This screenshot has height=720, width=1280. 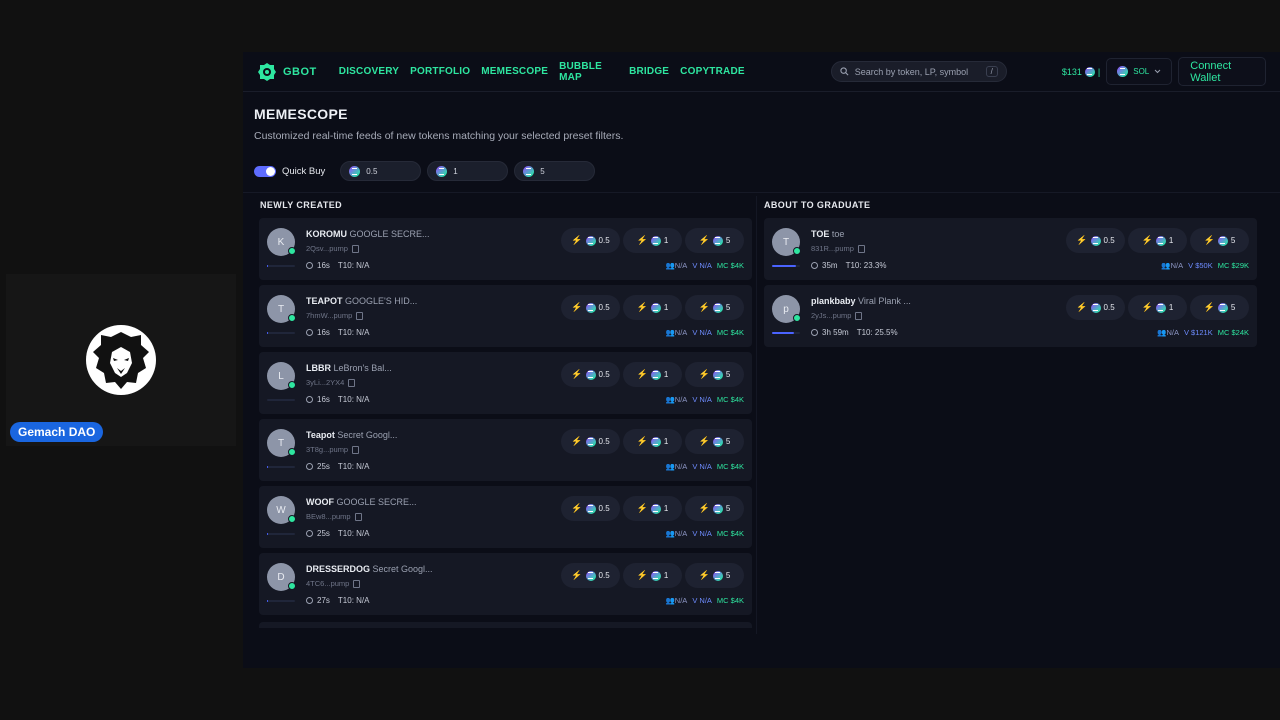 What do you see at coordinates (676, 265) in the screenshot?
I see `token-holders: 👥N/A` at bounding box center [676, 265].